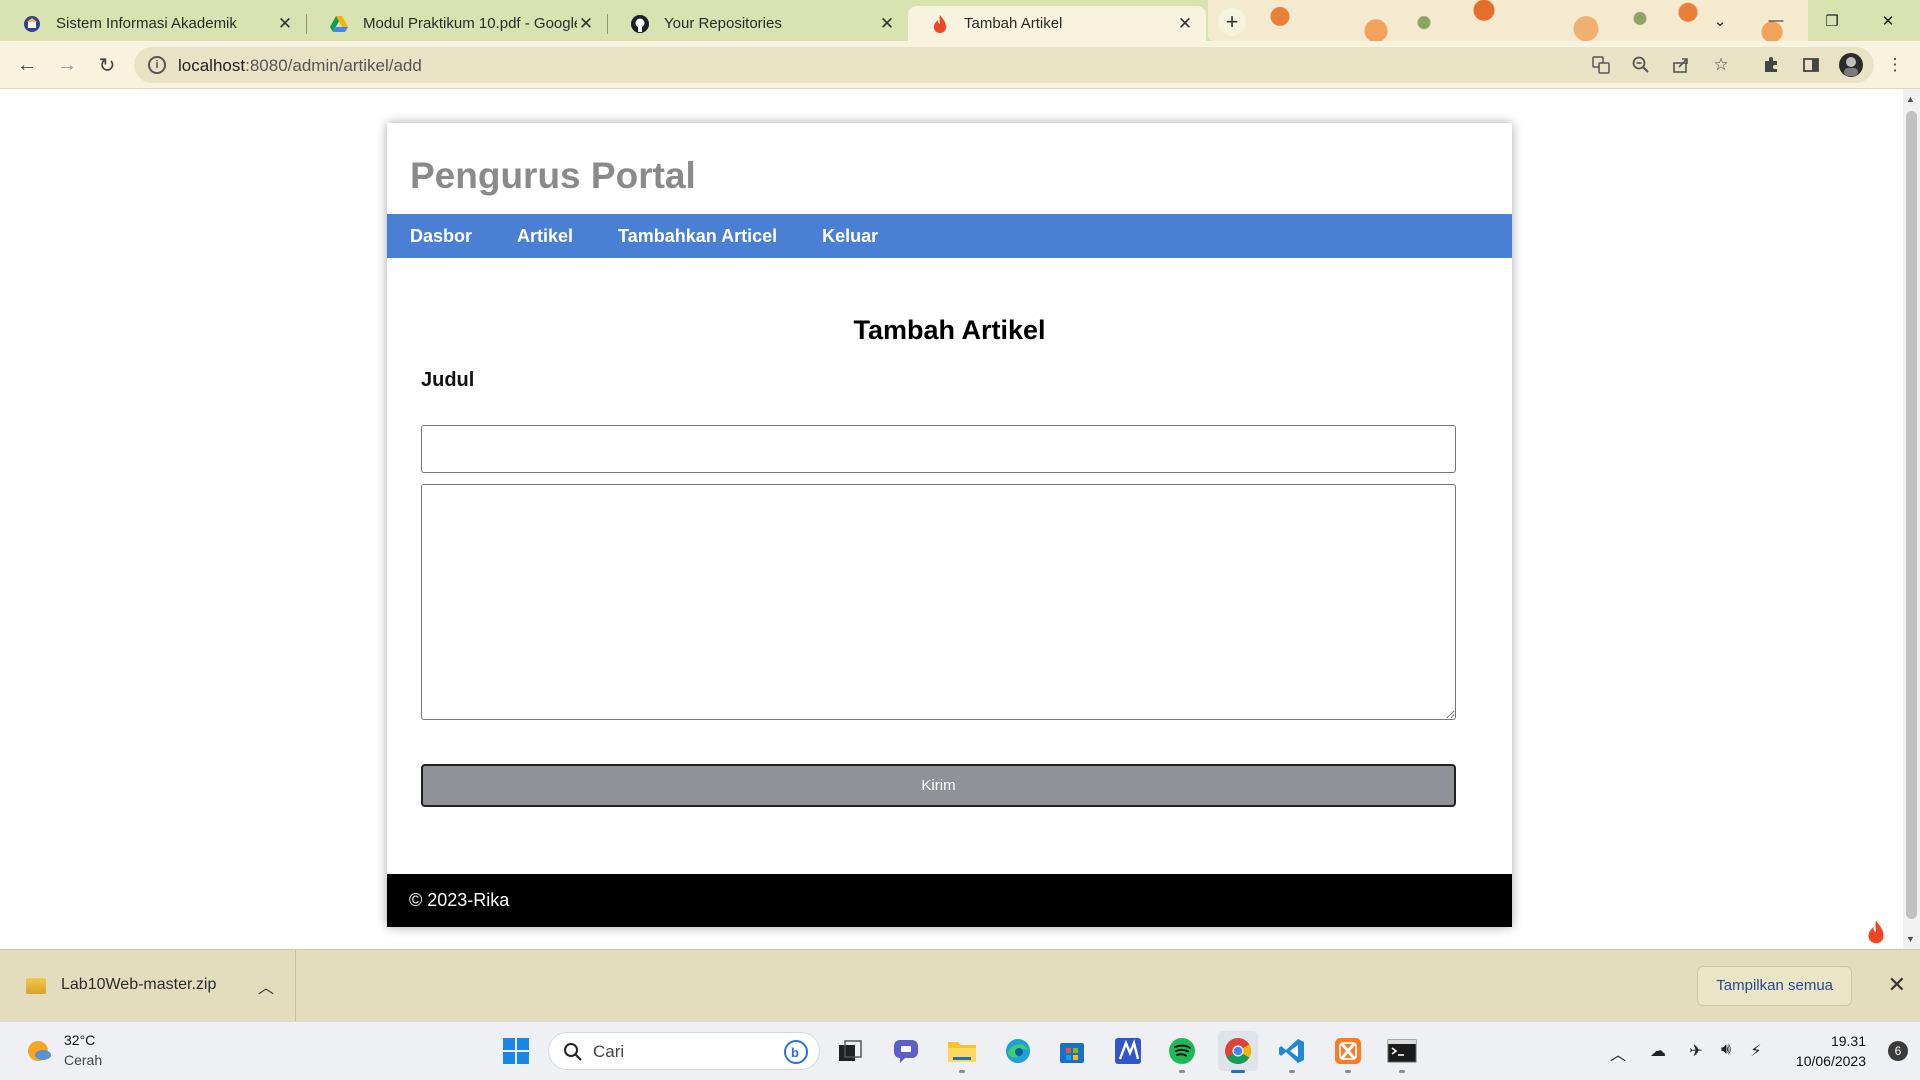 The height and width of the screenshot is (1080, 1920). Describe the element at coordinates (339, 24) in the screenshot. I see `google-drive-icon` at that location.